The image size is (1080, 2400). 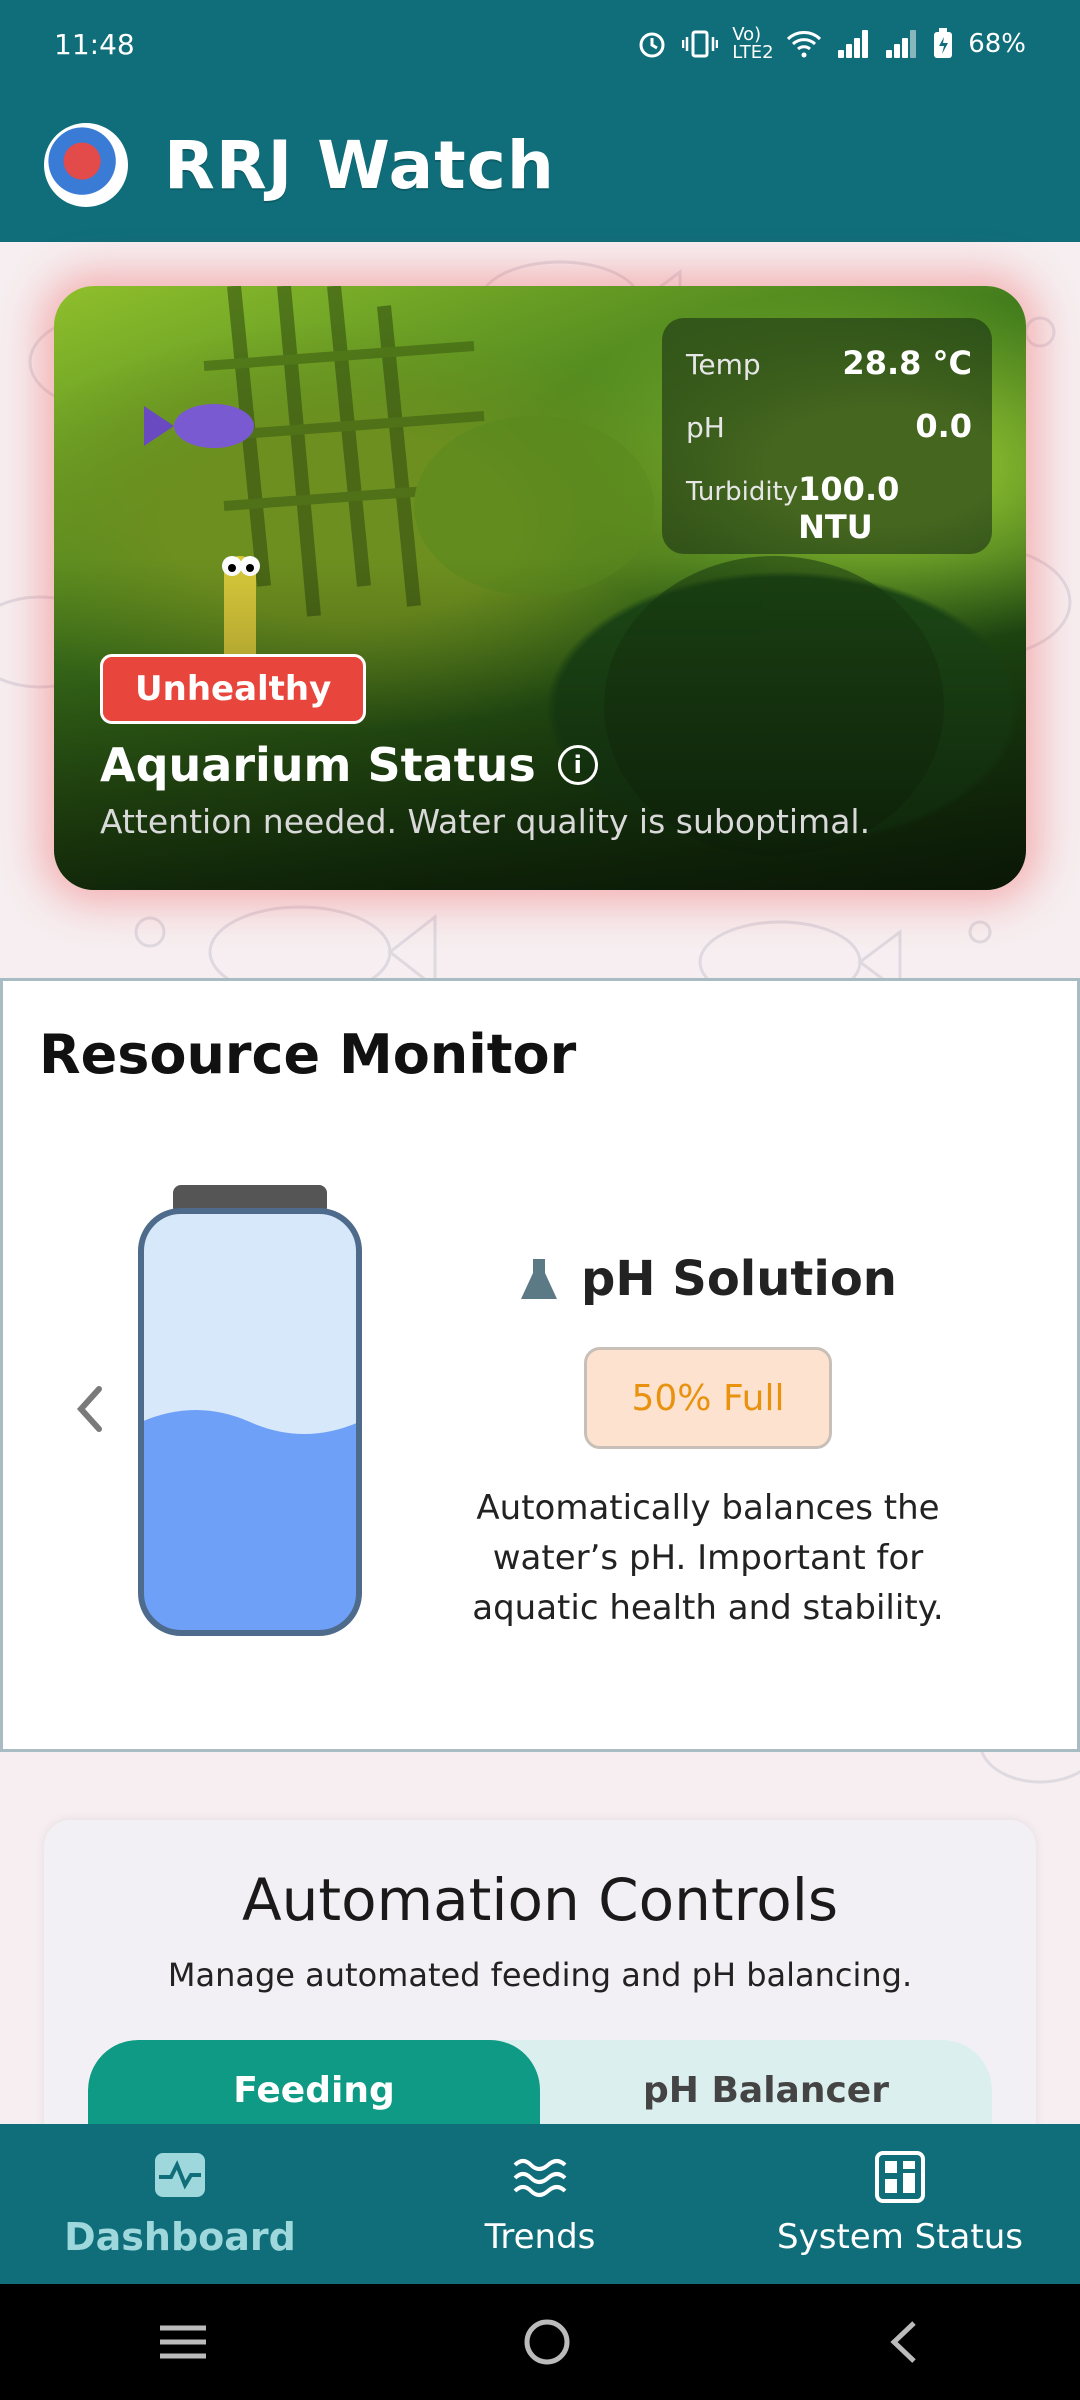 I want to click on bottle-liquid, so click(x=250, y=1521).